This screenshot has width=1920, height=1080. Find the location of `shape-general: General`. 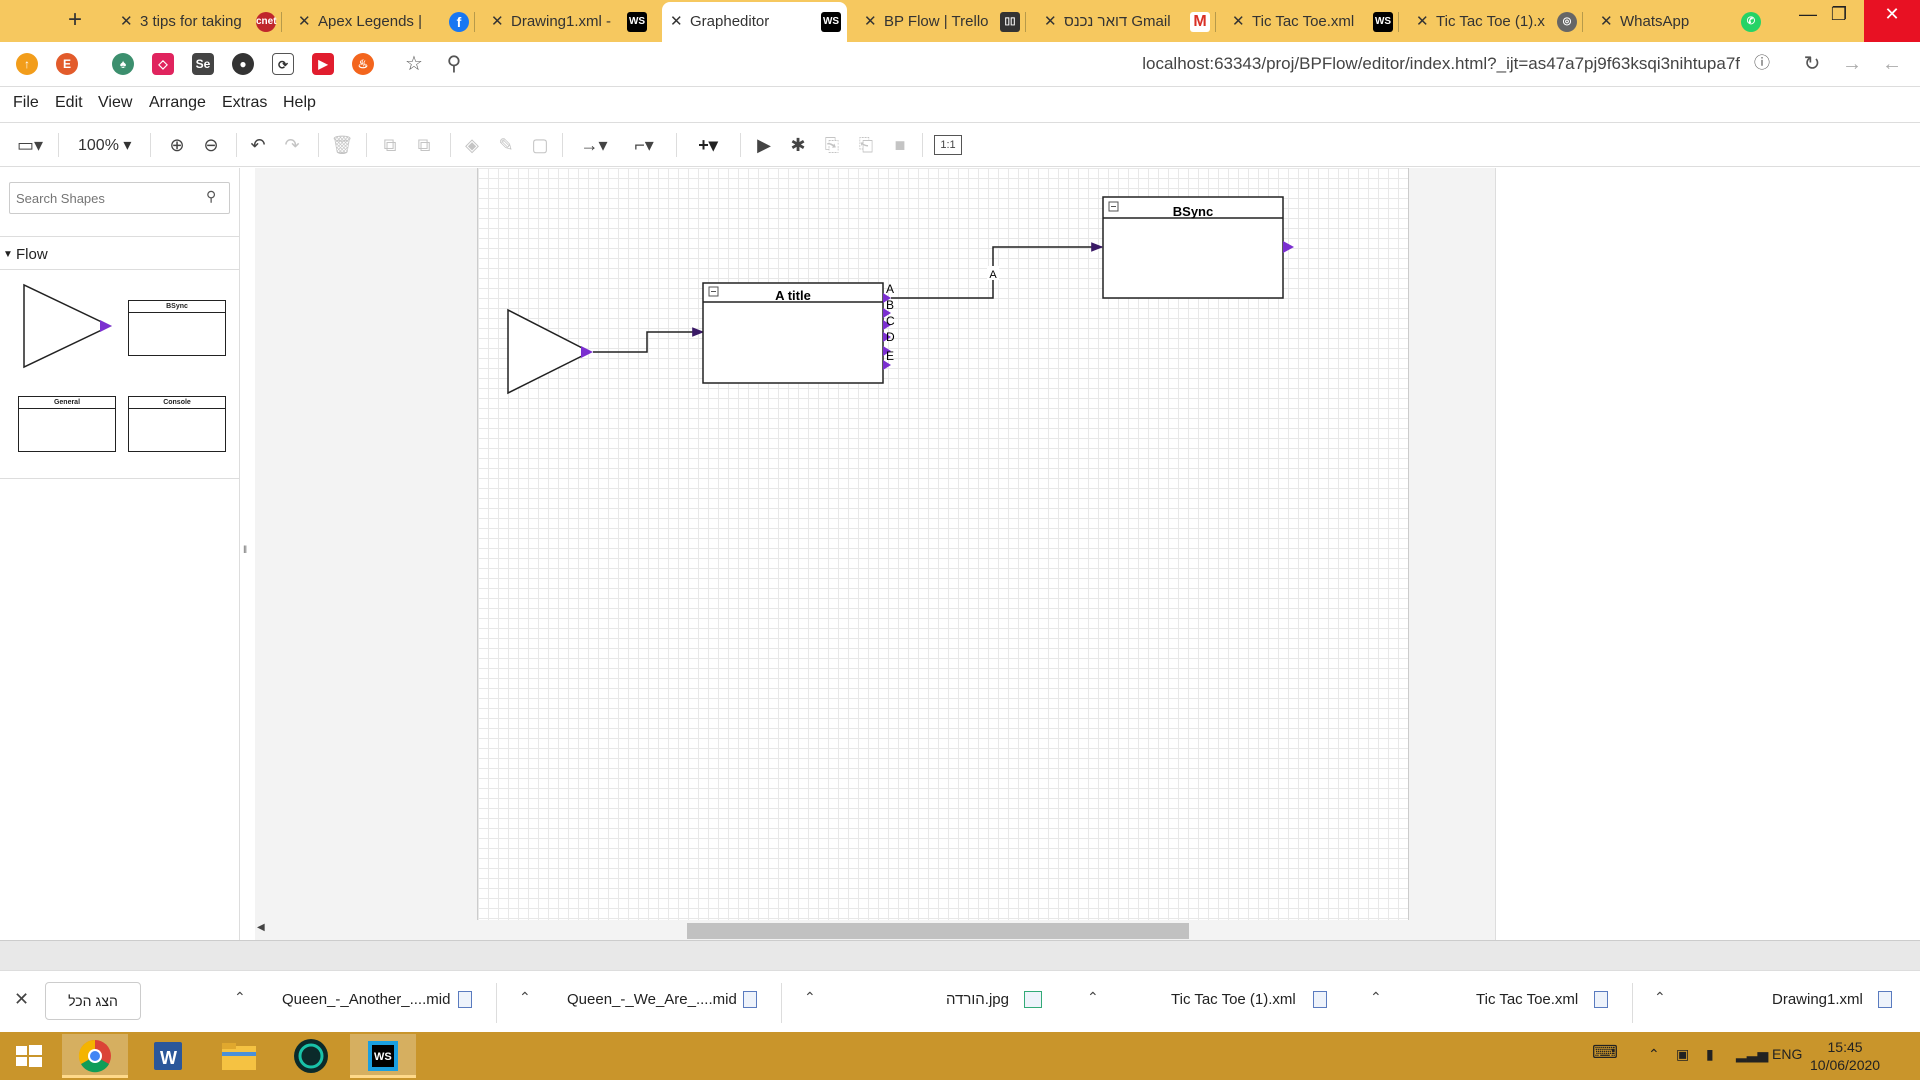

shape-general: General is located at coordinates (67, 424).